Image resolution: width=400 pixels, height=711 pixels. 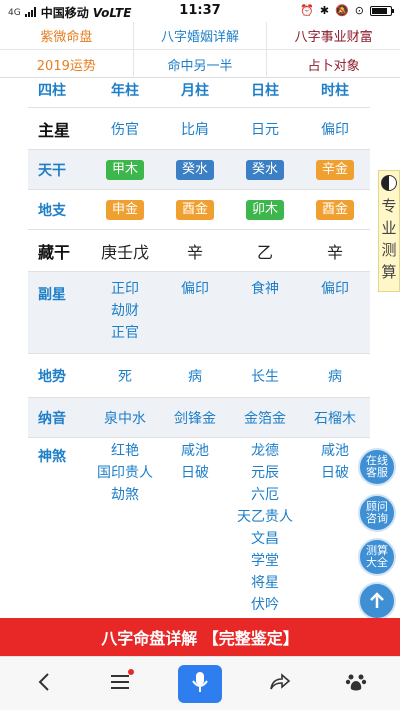 I want to click on nayin-value: 石榴木, so click(x=335, y=418).